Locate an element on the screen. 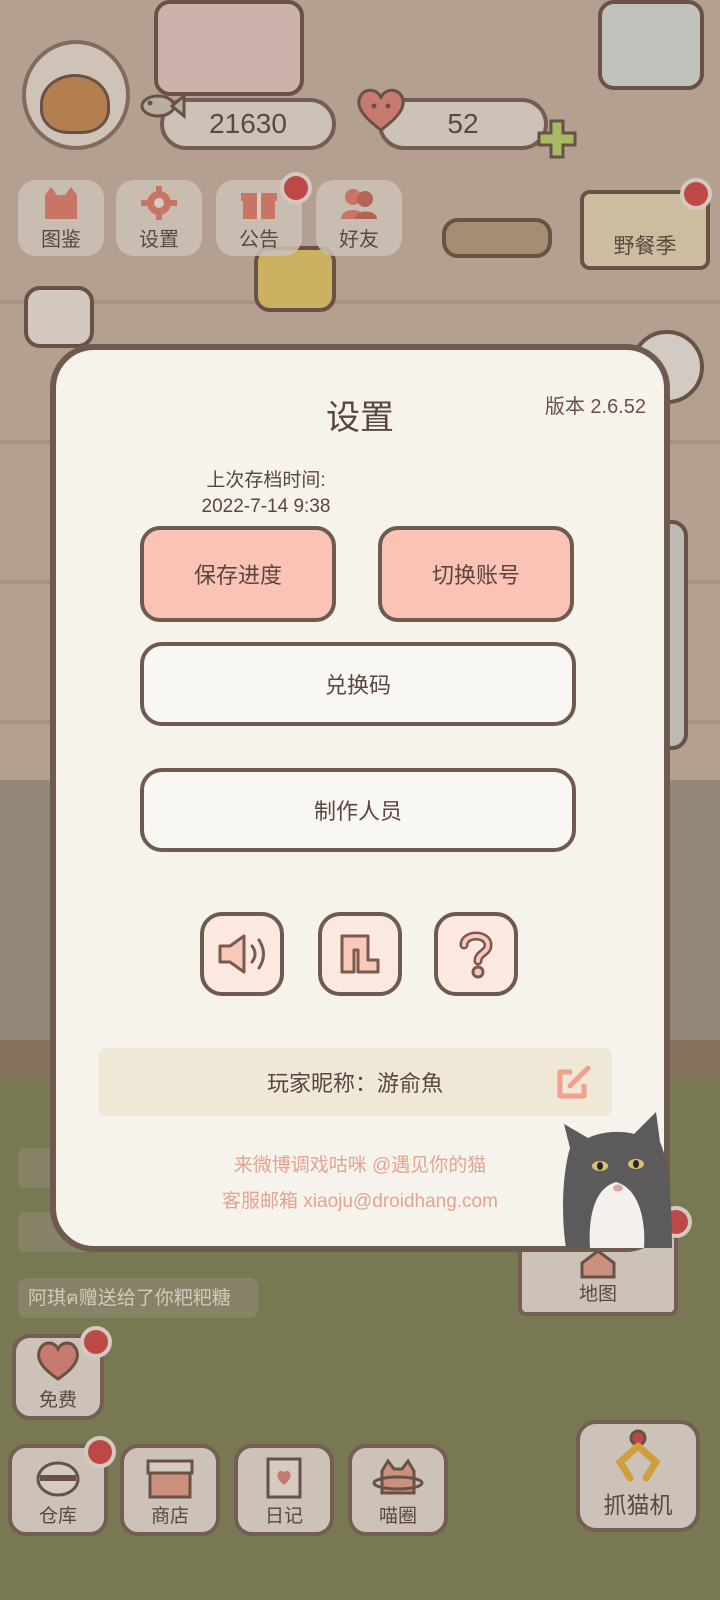 The image size is (720, 1600). save-progress-label: 保存进度 is located at coordinates (237, 576).